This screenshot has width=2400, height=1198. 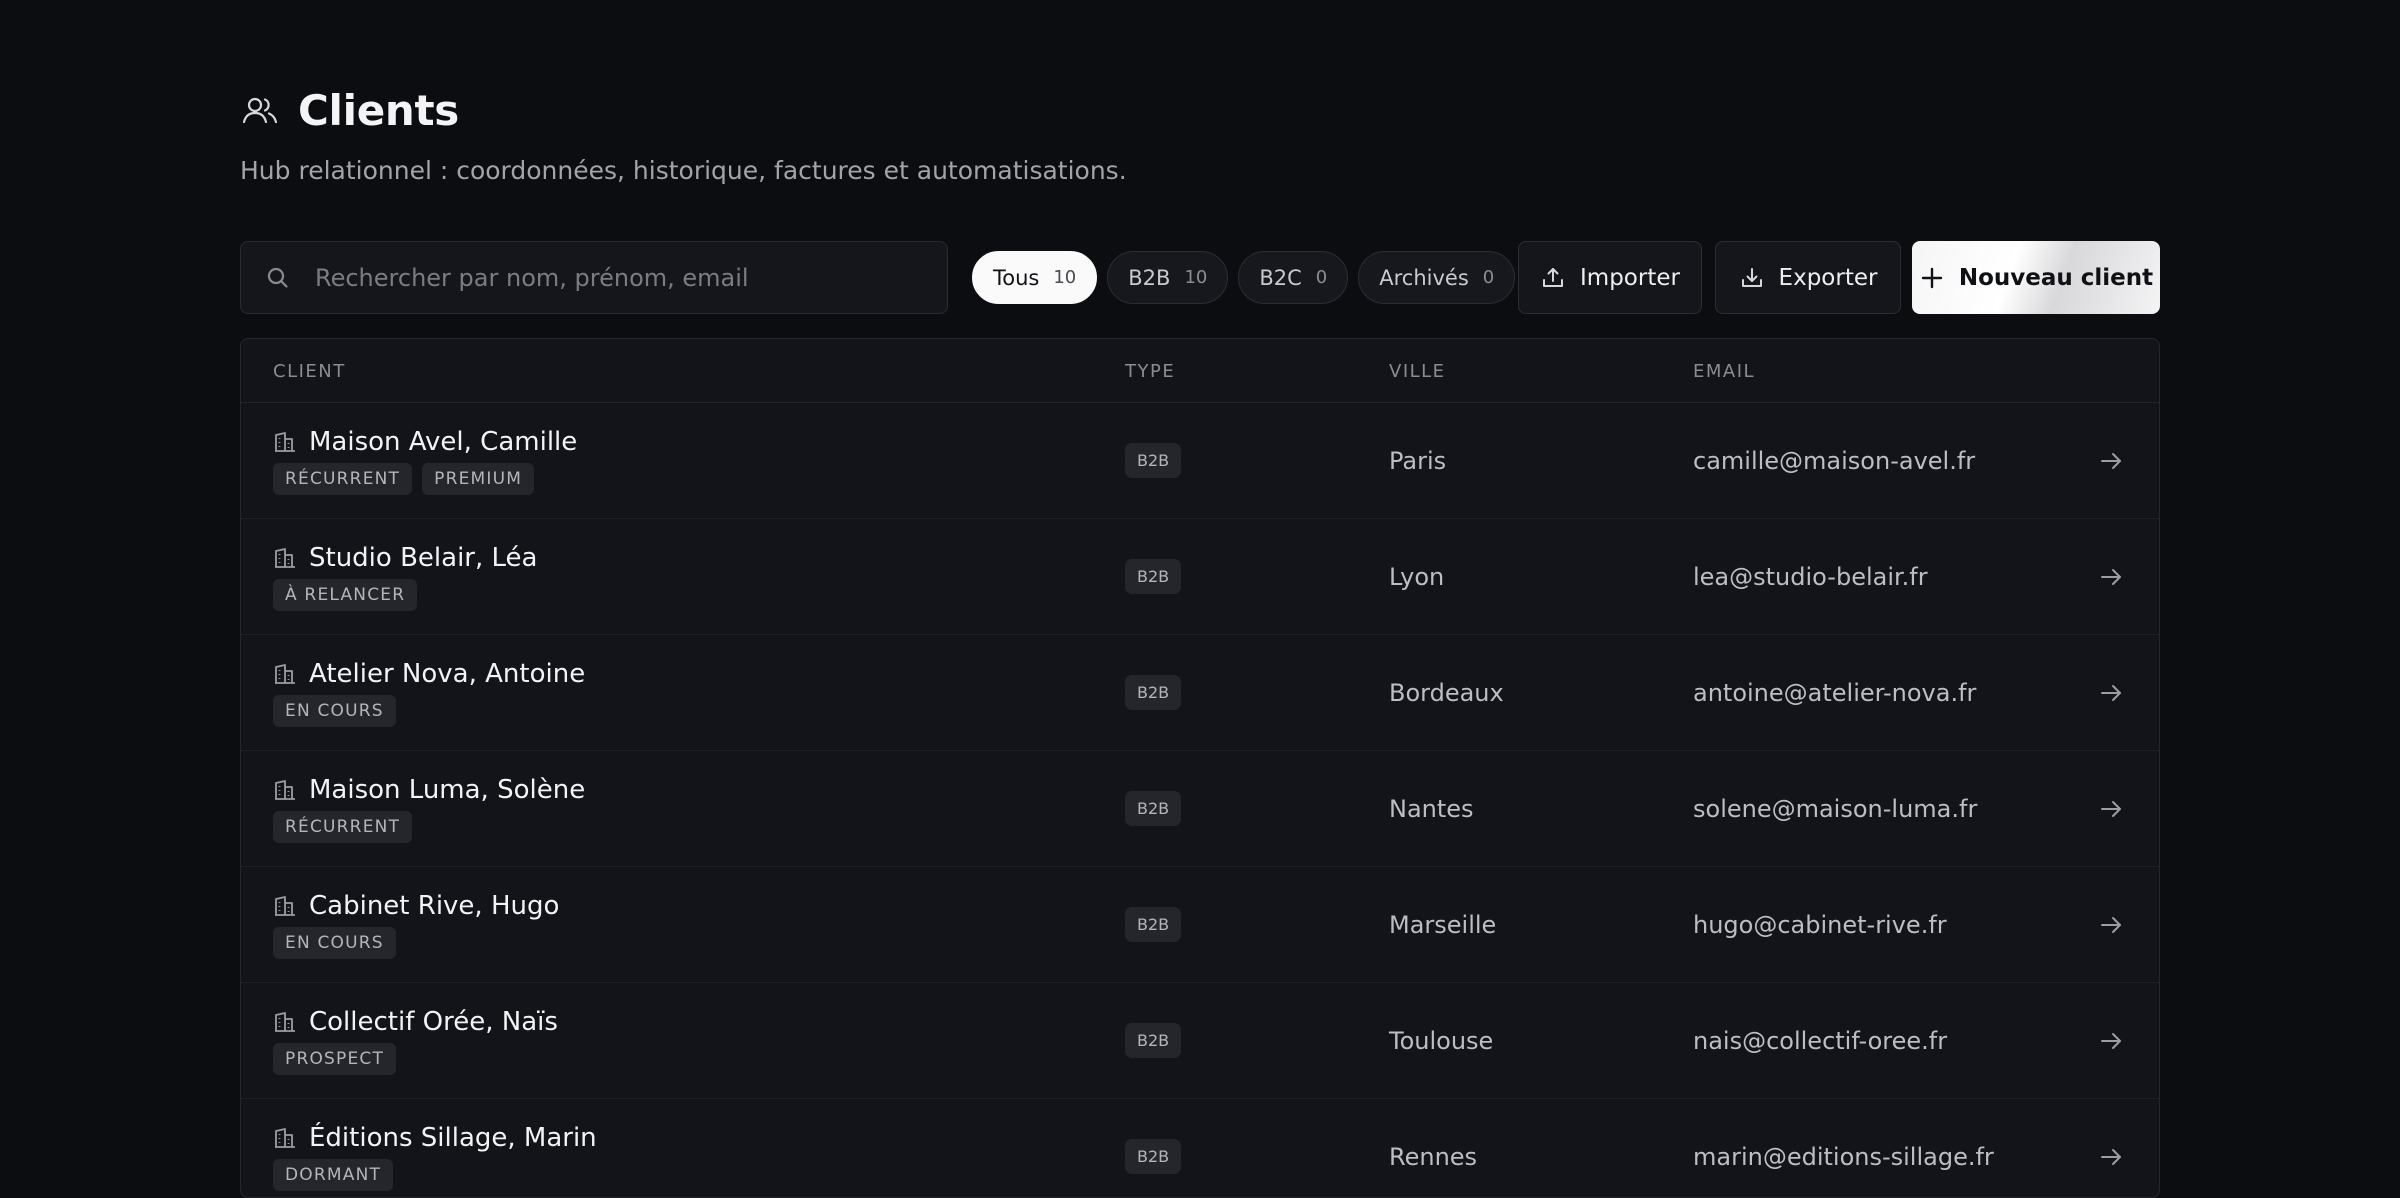 I want to click on client-tags: DORMANT, so click(x=333, y=1175).